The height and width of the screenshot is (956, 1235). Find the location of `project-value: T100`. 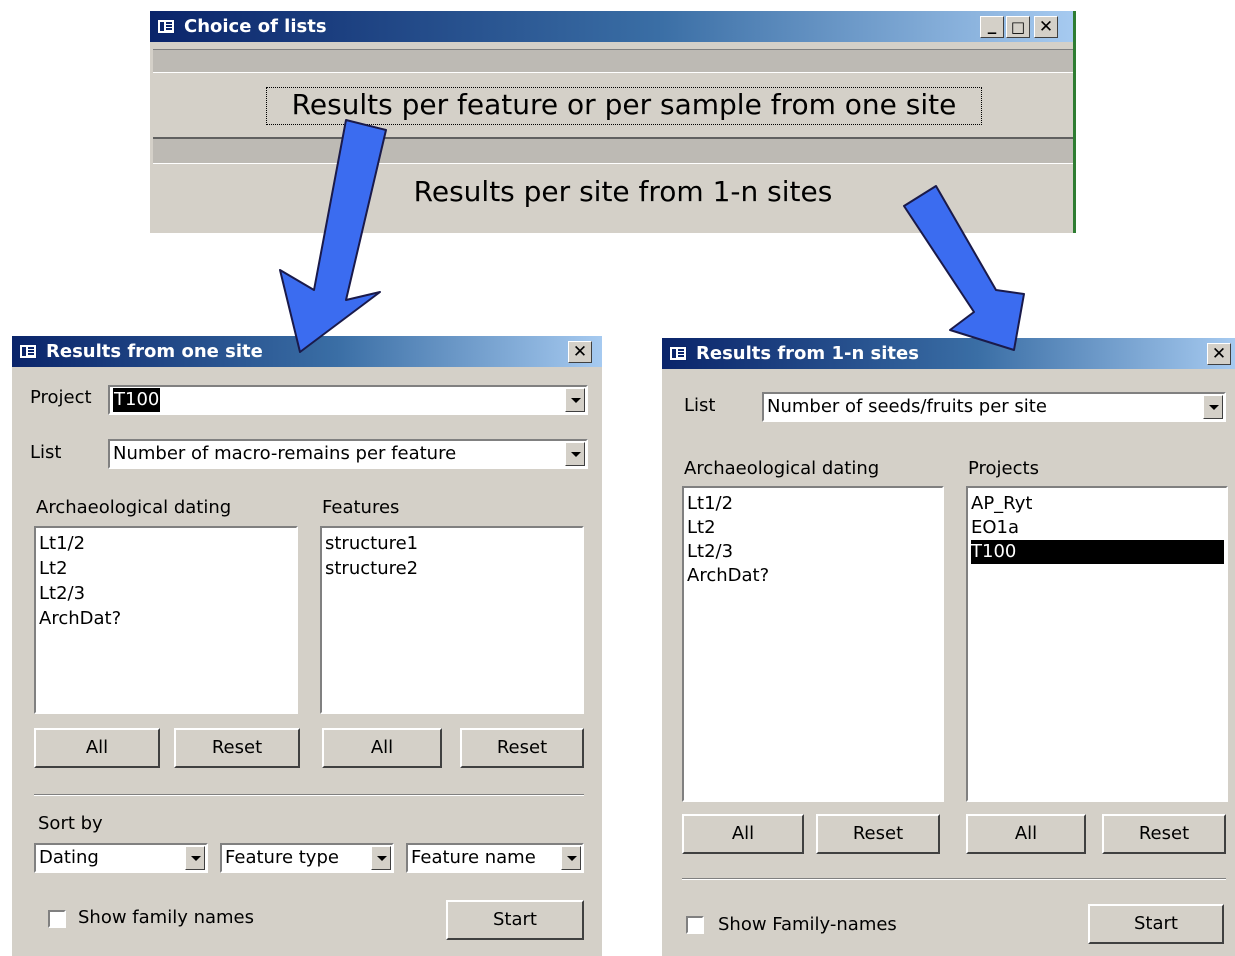

project-value: T100 is located at coordinates (137, 400).